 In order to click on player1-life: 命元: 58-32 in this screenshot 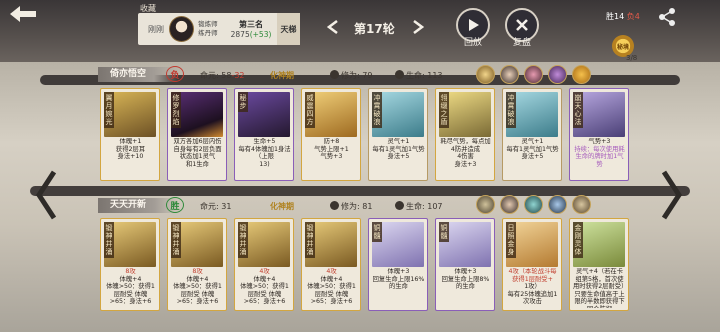, I will do `click(222, 75)`.